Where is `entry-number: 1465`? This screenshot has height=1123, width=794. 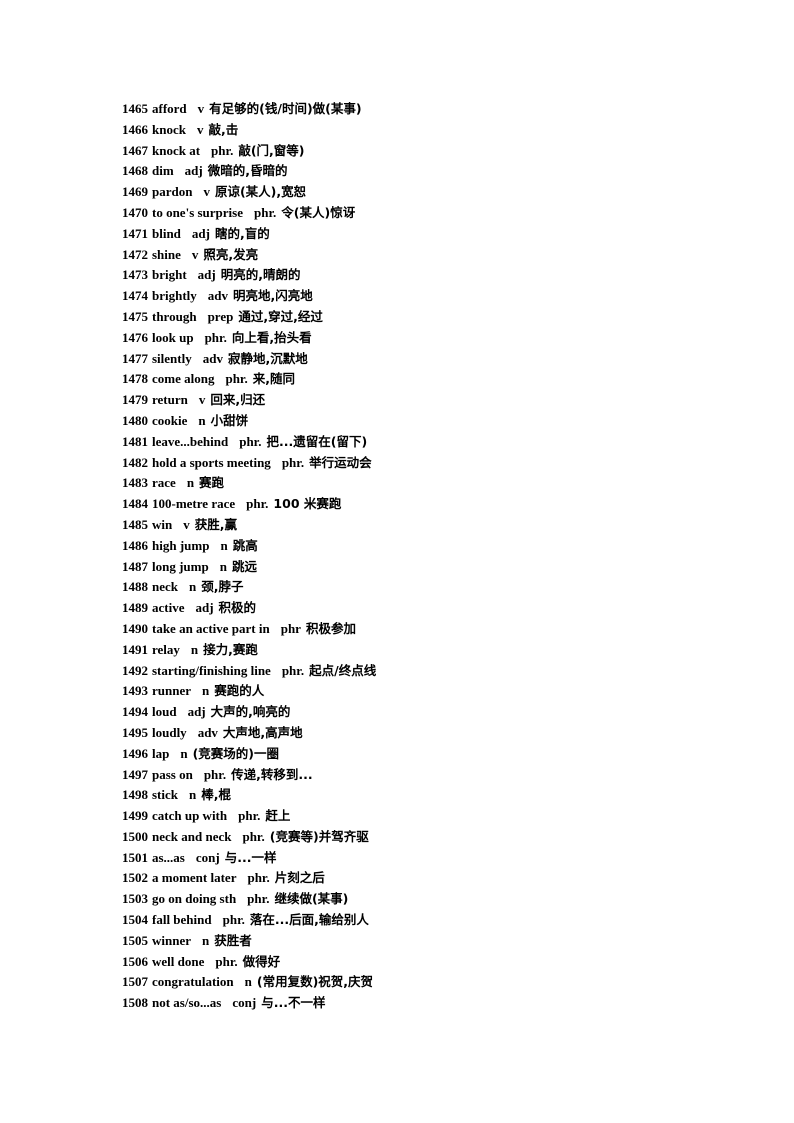
entry-number: 1465 is located at coordinates (135, 108).